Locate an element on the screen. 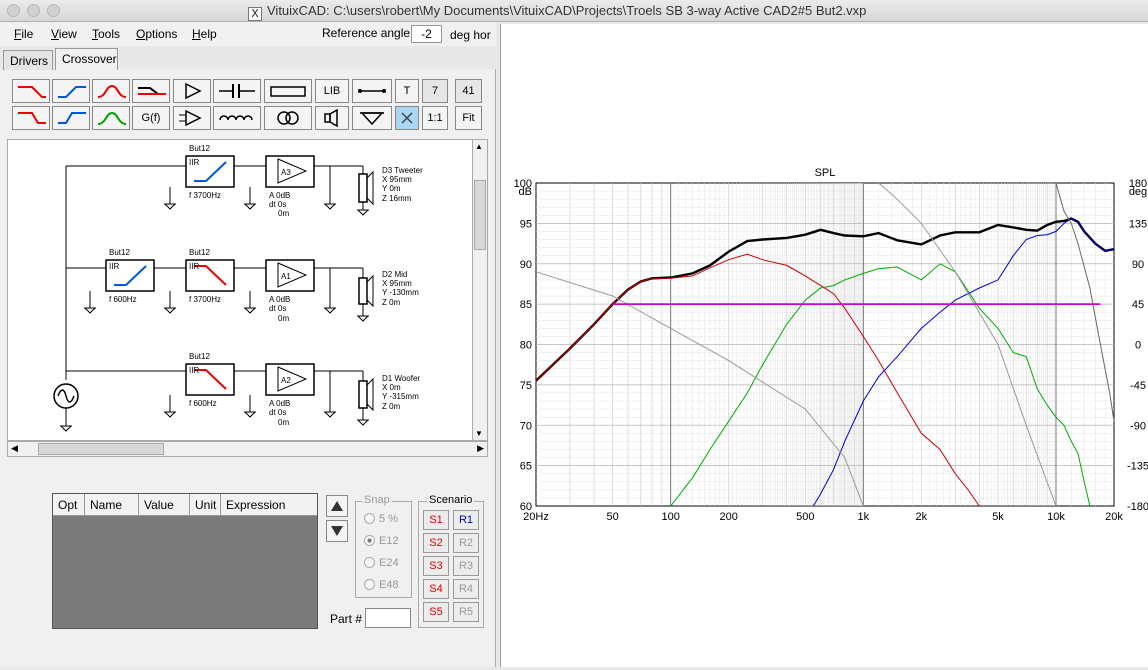 The height and width of the screenshot is (670, 1148). tab-bar: Drivers Crossover is located at coordinates (248, 59).